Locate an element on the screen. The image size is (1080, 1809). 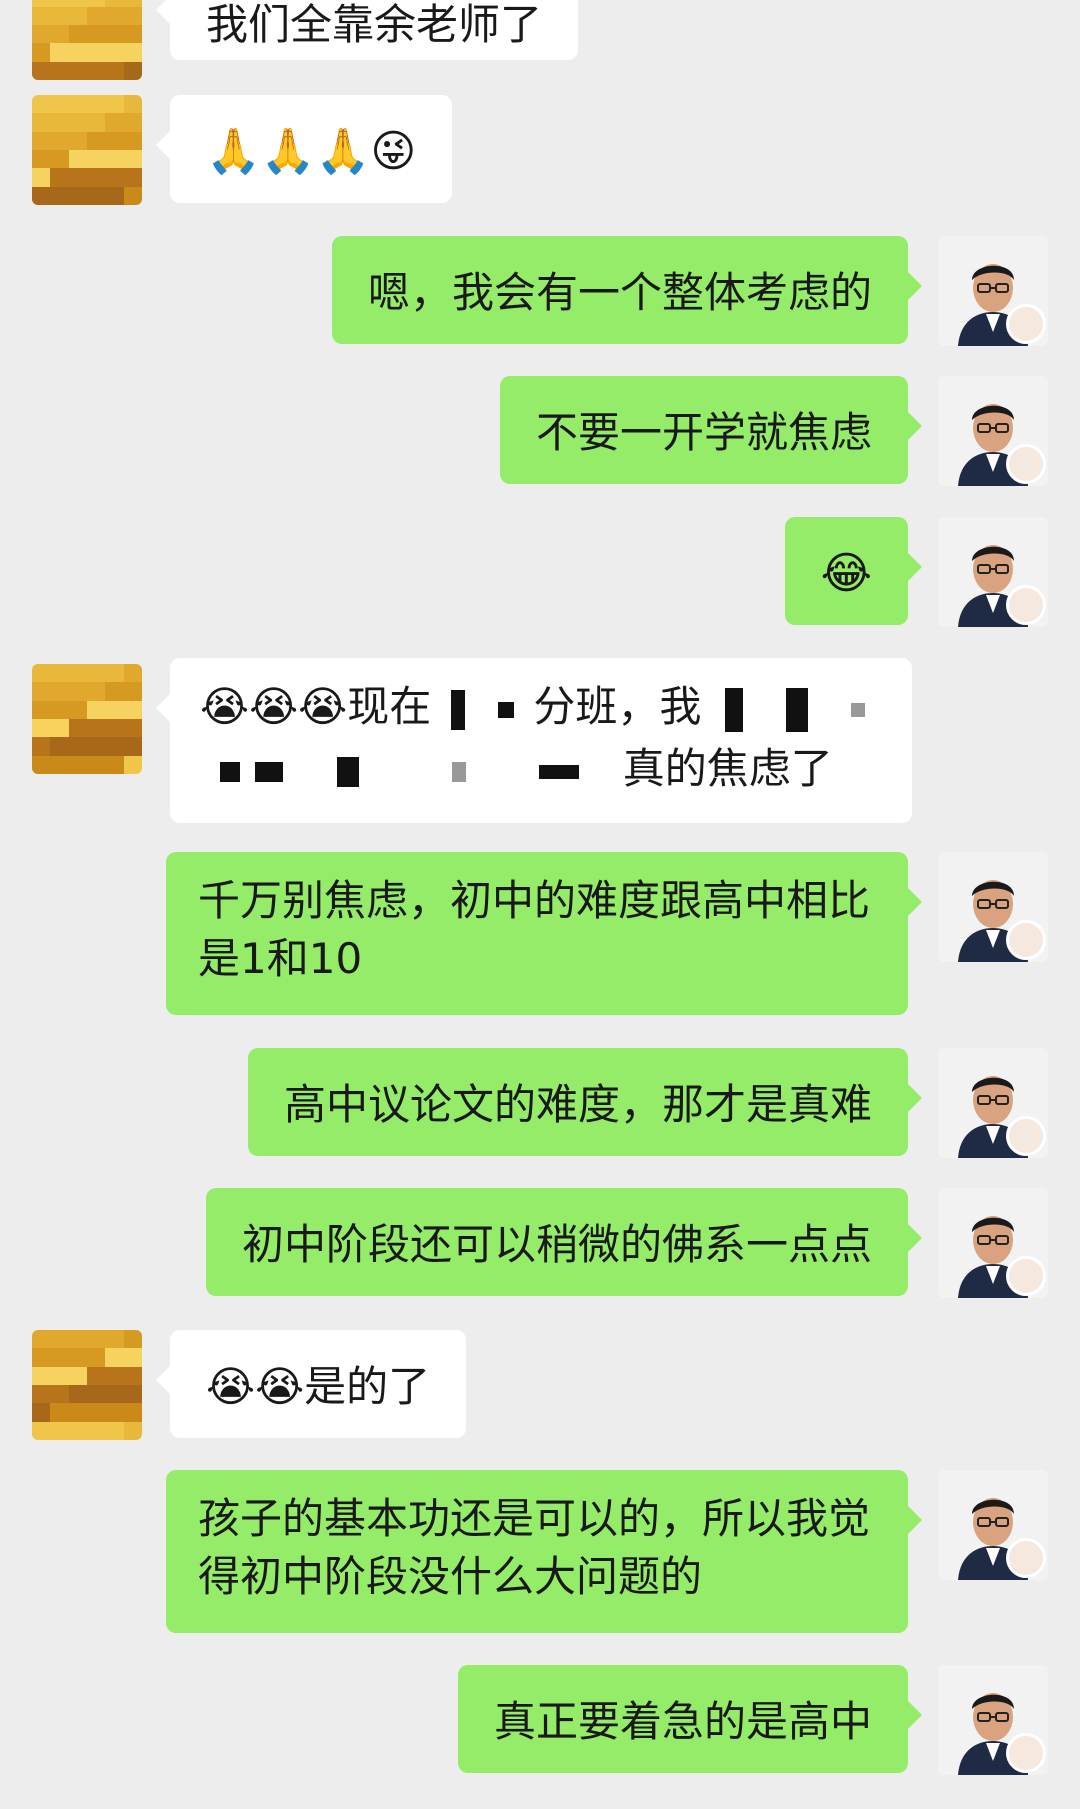
message-bubble-outgoing: 嗯，我会有一个整体考虑的 is located at coordinates (627, 290).